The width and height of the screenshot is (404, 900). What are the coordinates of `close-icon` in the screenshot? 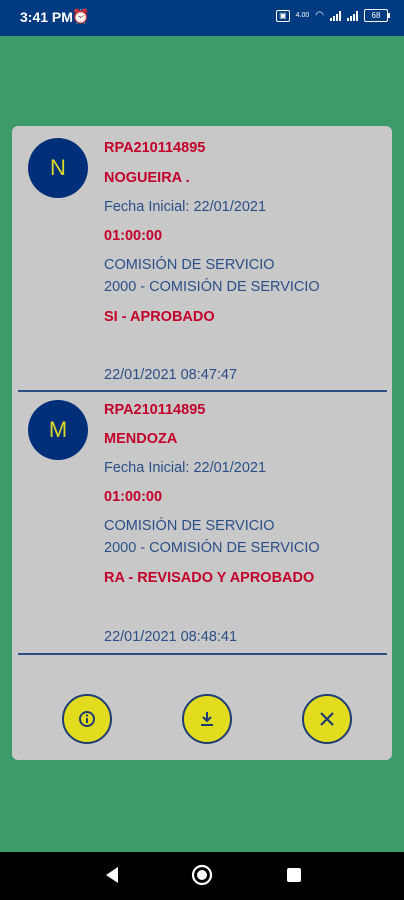 It's located at (327, 719).